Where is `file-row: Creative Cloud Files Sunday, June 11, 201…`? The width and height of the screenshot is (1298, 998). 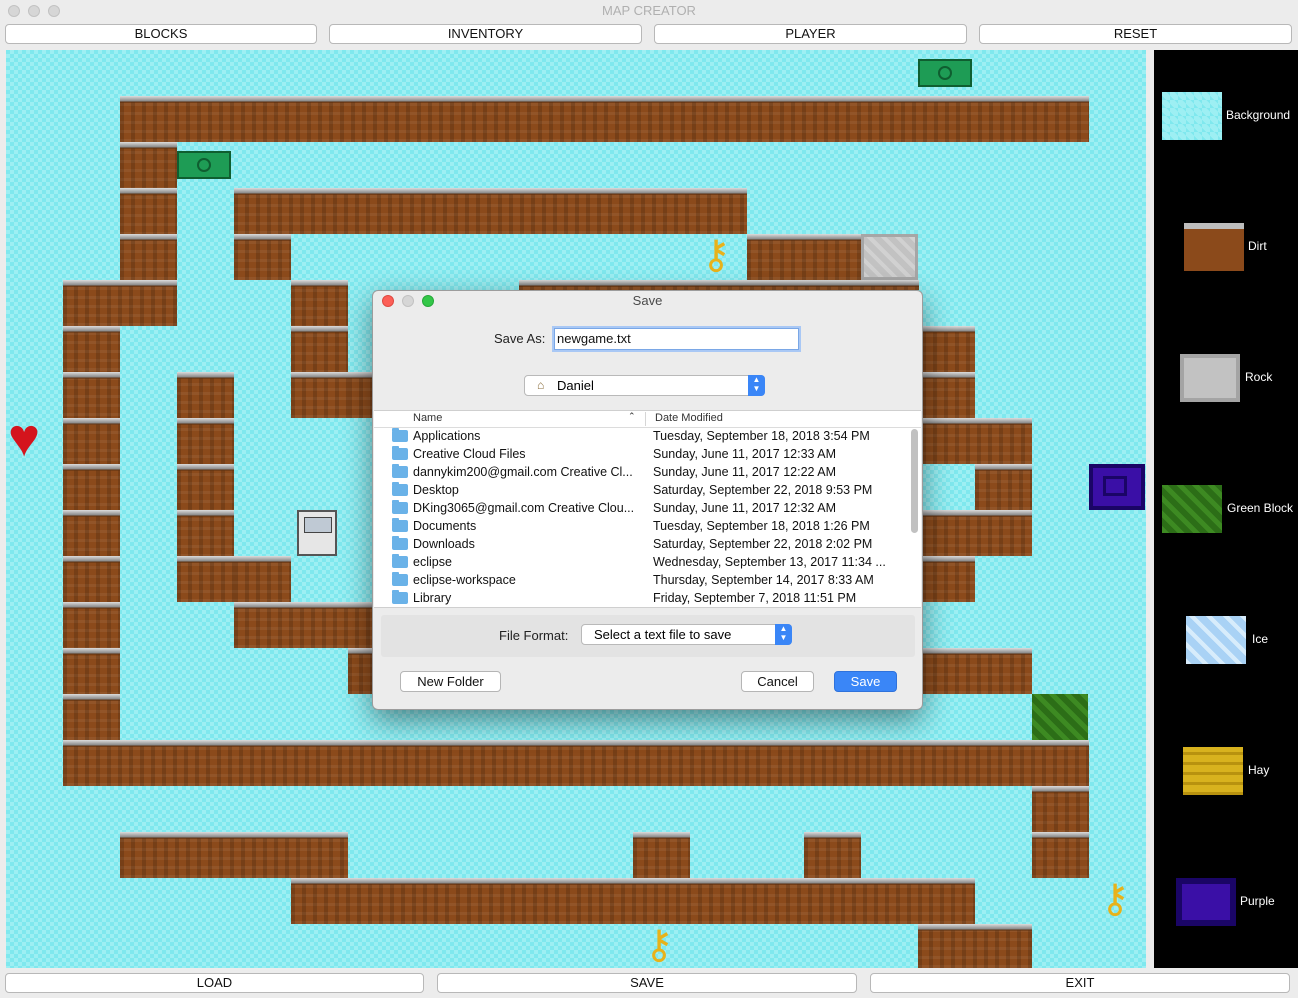
file-row: Creative Cloud Files Sunday, June 11, 201… is located at coordinates (647, 455).